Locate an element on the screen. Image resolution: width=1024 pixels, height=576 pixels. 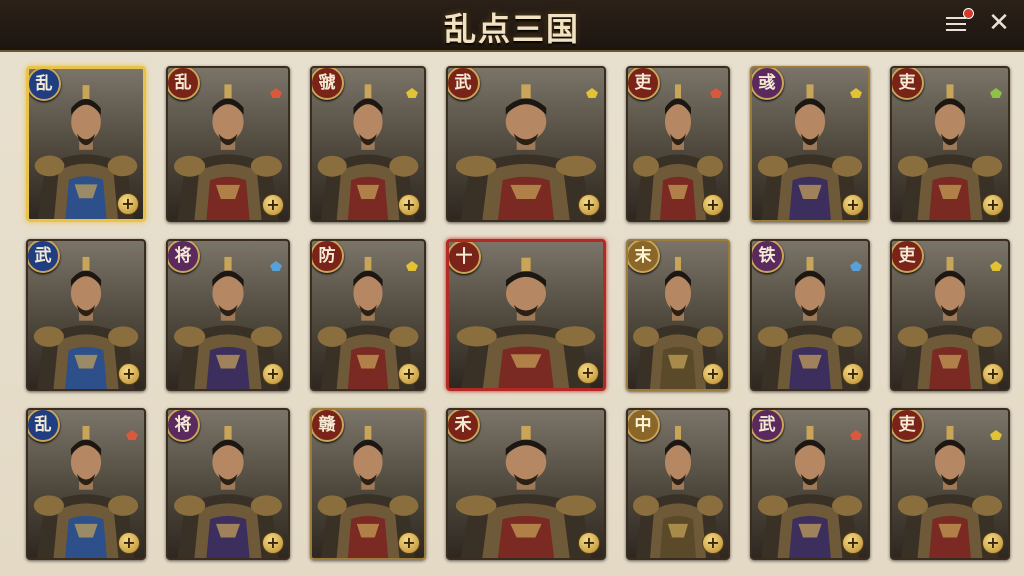
faction-emblem: 铁 is located at coordinates (768, 257).